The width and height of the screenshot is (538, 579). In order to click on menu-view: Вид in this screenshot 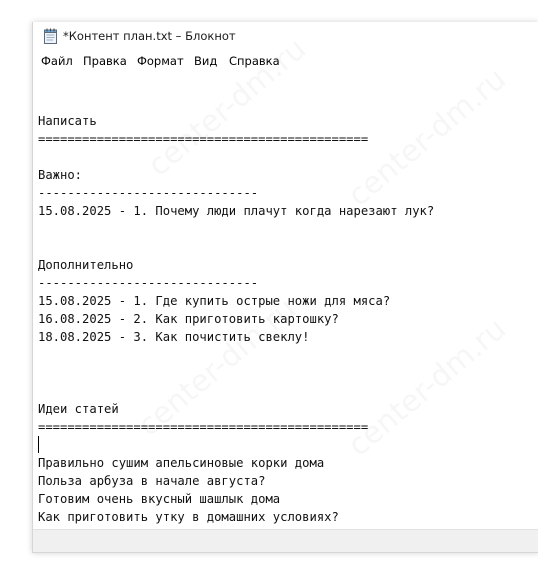, I will do `click(205, 61)`.